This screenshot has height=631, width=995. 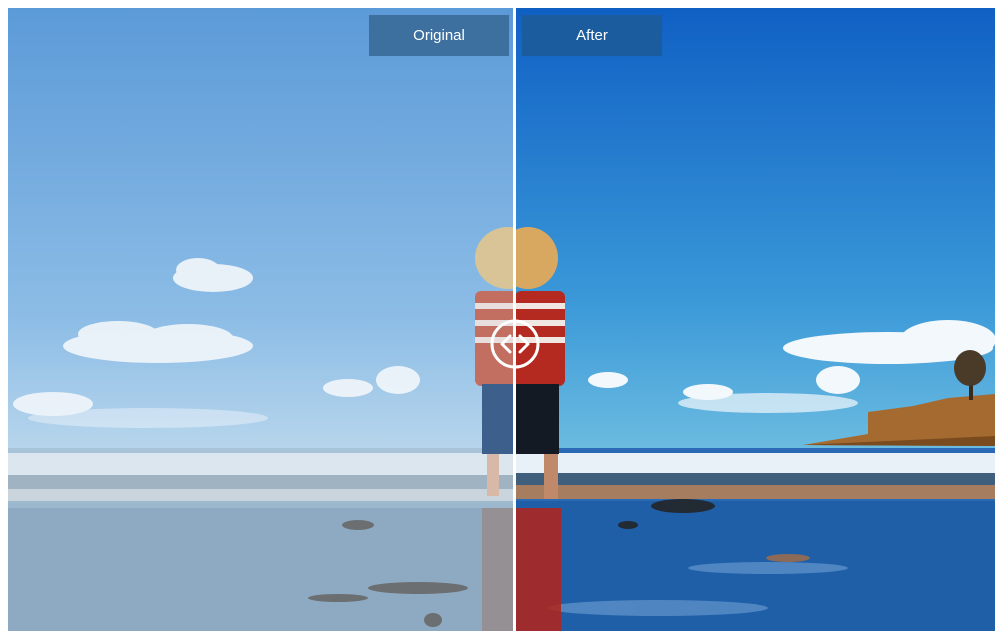 I want to click on original-label-button: Original, so click(x=439, y=35).